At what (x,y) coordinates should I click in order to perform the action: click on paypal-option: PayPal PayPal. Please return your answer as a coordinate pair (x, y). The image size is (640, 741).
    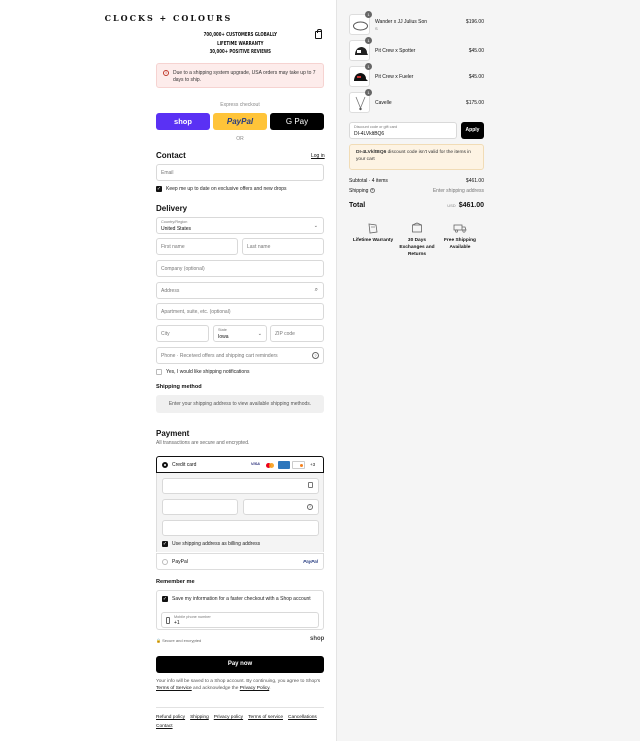
    Looking at the image, I should click on (240, 561).